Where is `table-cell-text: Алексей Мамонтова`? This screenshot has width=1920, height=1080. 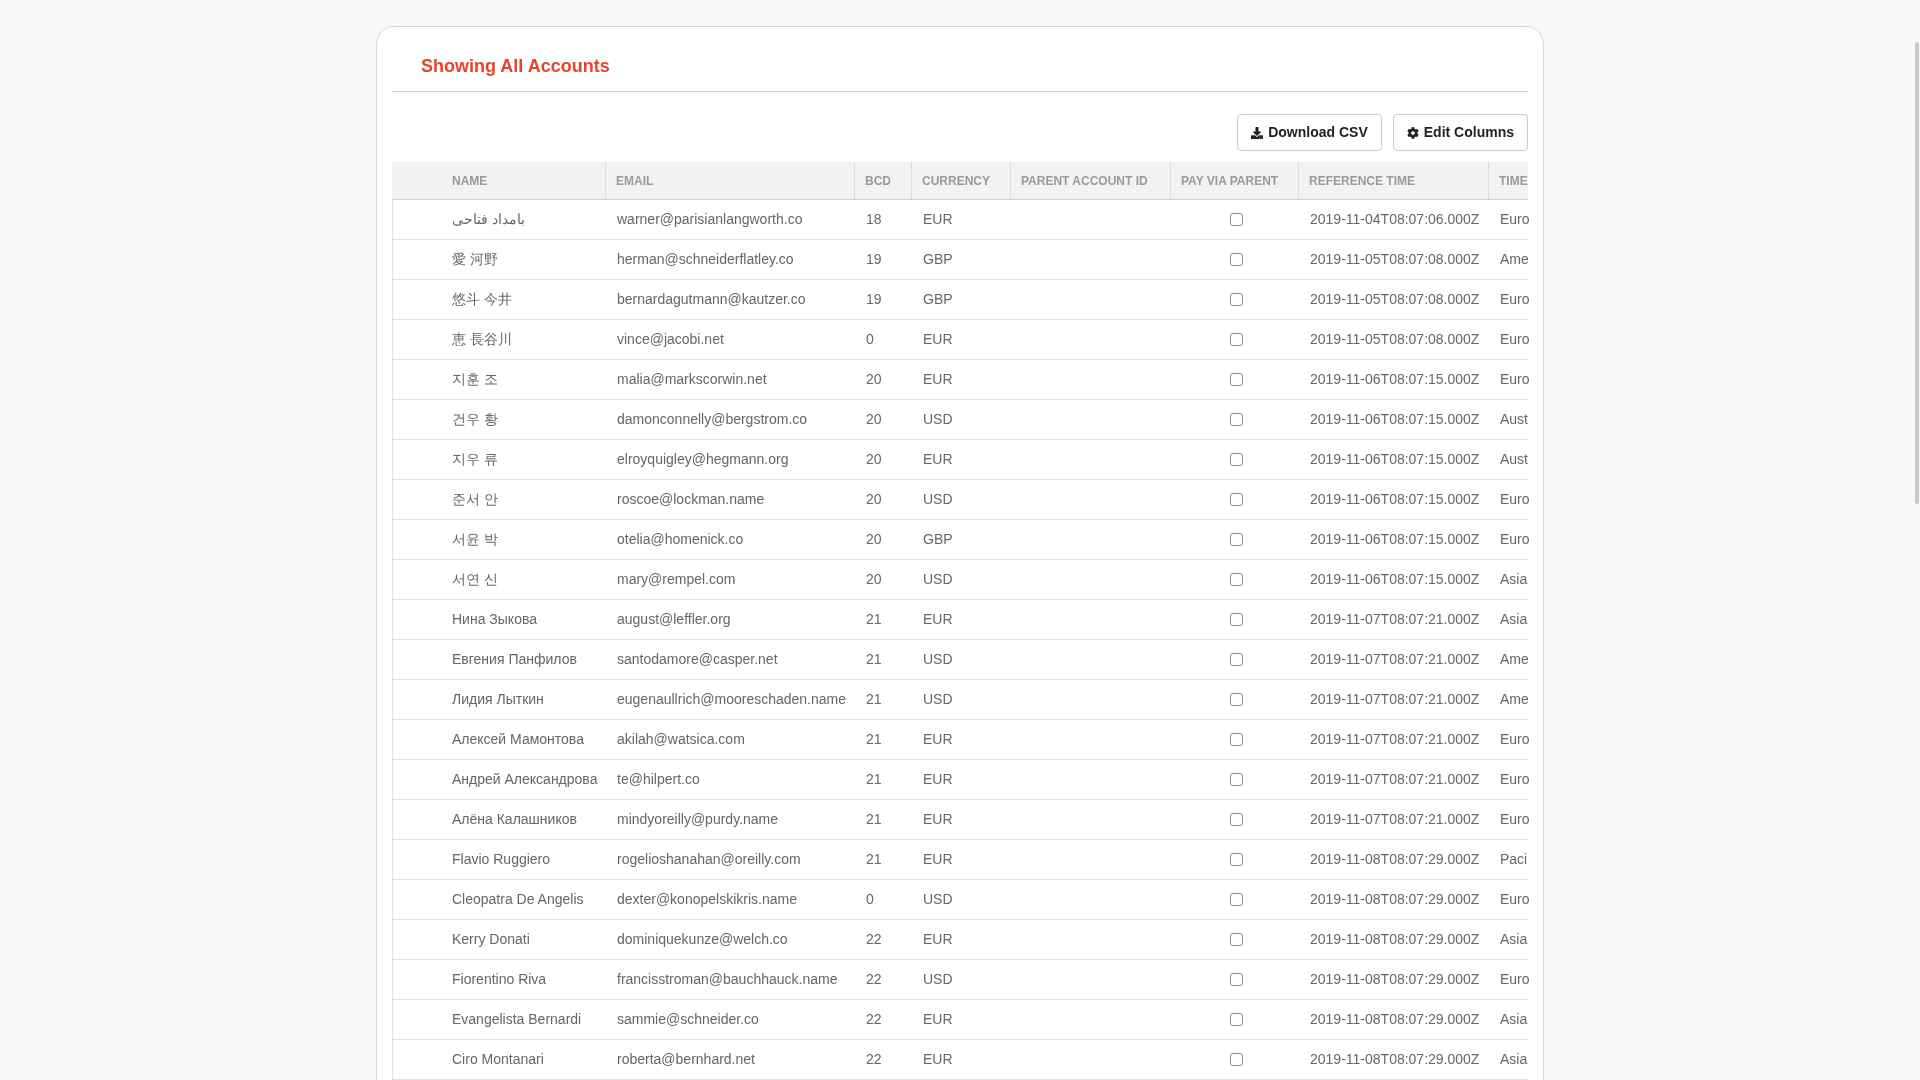
table-cell-text: Алексей Мамонтова is located at coordinates (518, 739).